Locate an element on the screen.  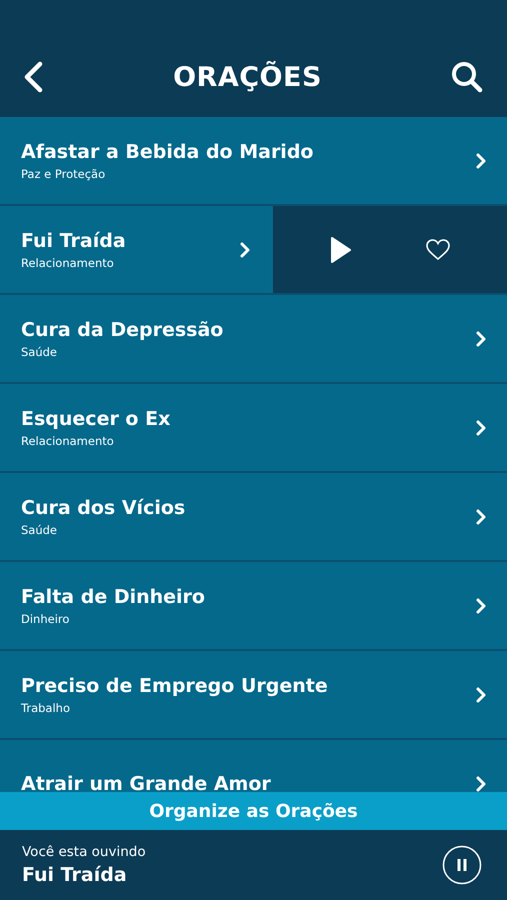
prayer-category: Trabalho is located at coordinates (46, 707).